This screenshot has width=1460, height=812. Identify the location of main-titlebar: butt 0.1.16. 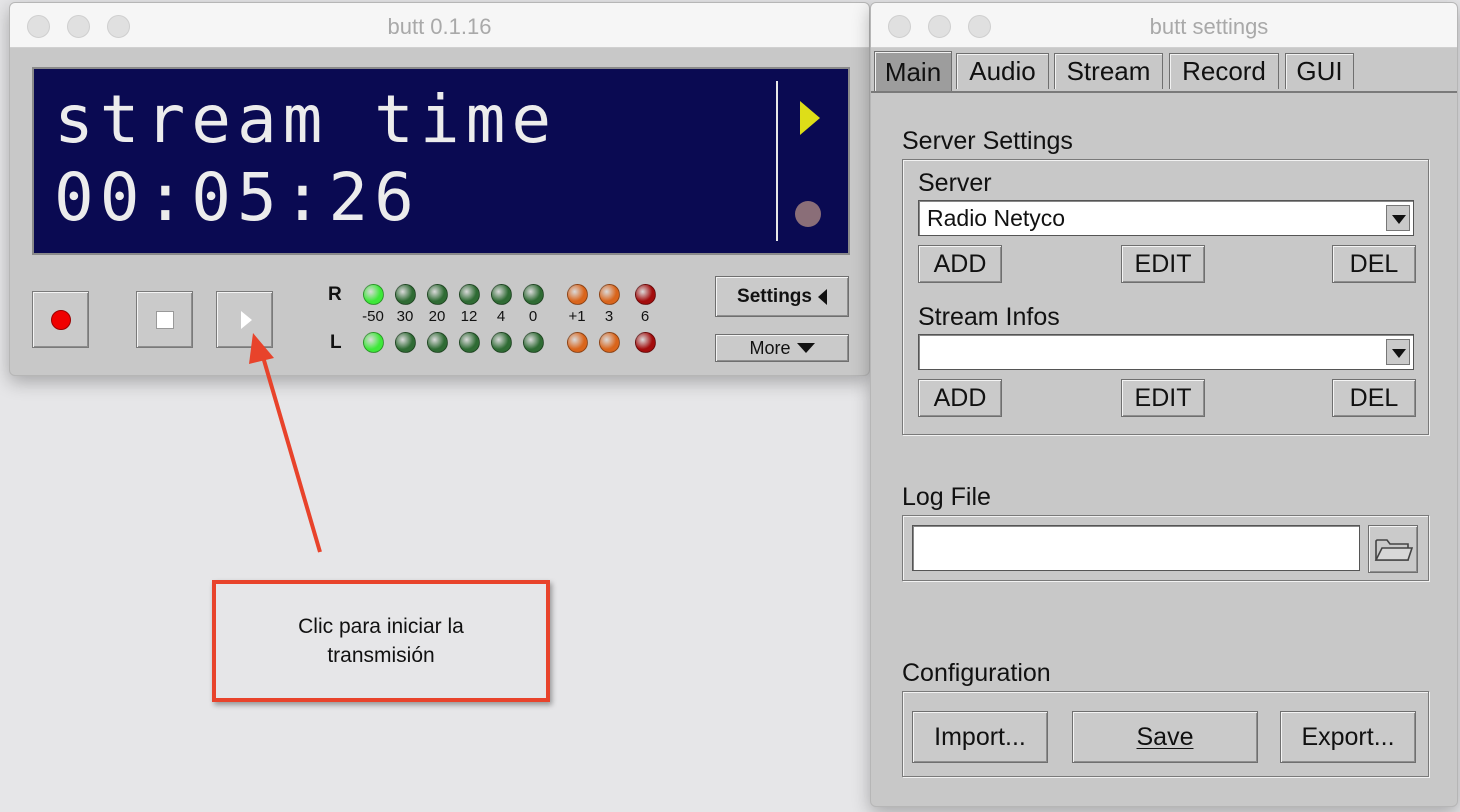
(439, 25).